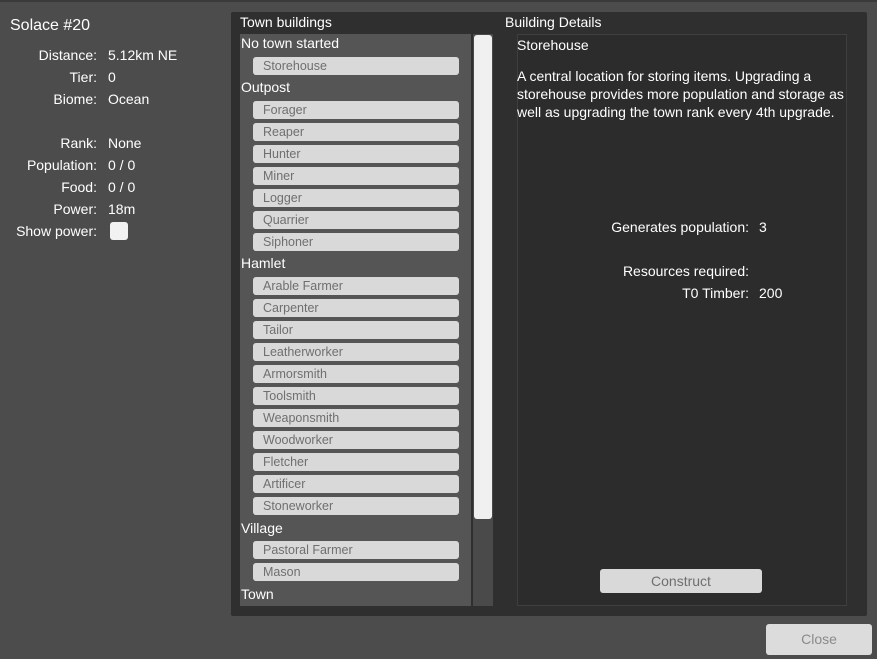  What do you see at coordinates (143, 55) in the screenshot?
I see `distance-value: 5.12km NE` at bounding box center [143, 55].